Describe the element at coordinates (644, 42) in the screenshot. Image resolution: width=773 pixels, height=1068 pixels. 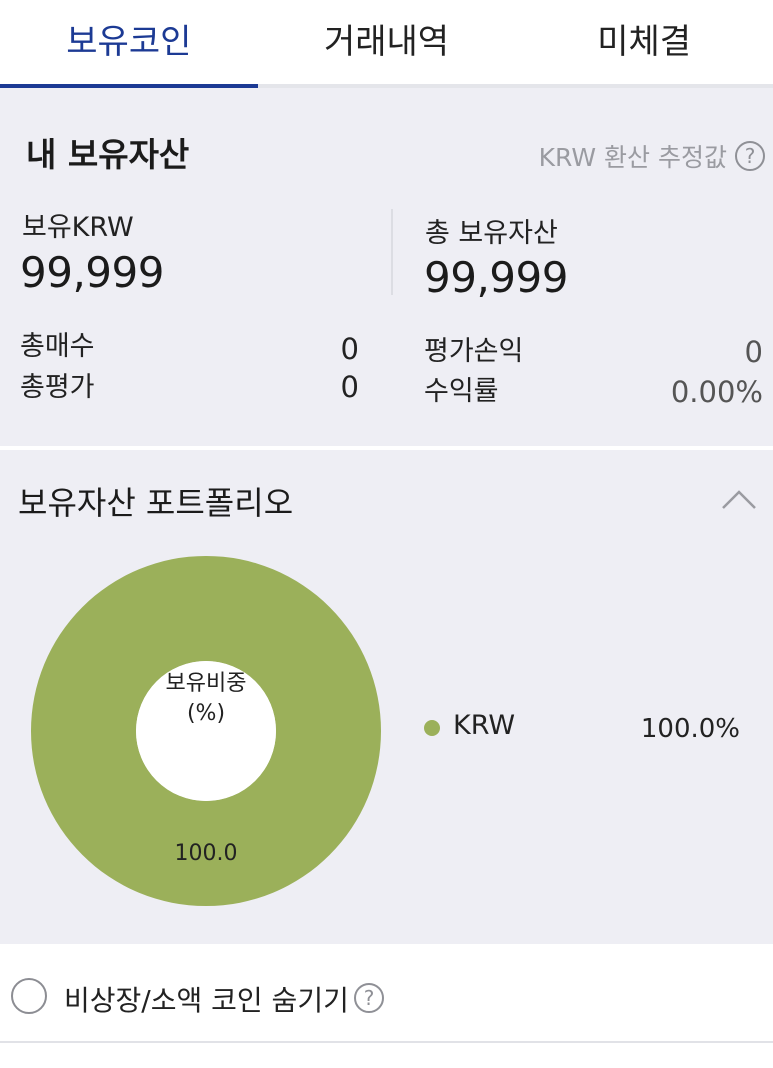
I see `tab-pending-orders: 미체결` at that location.